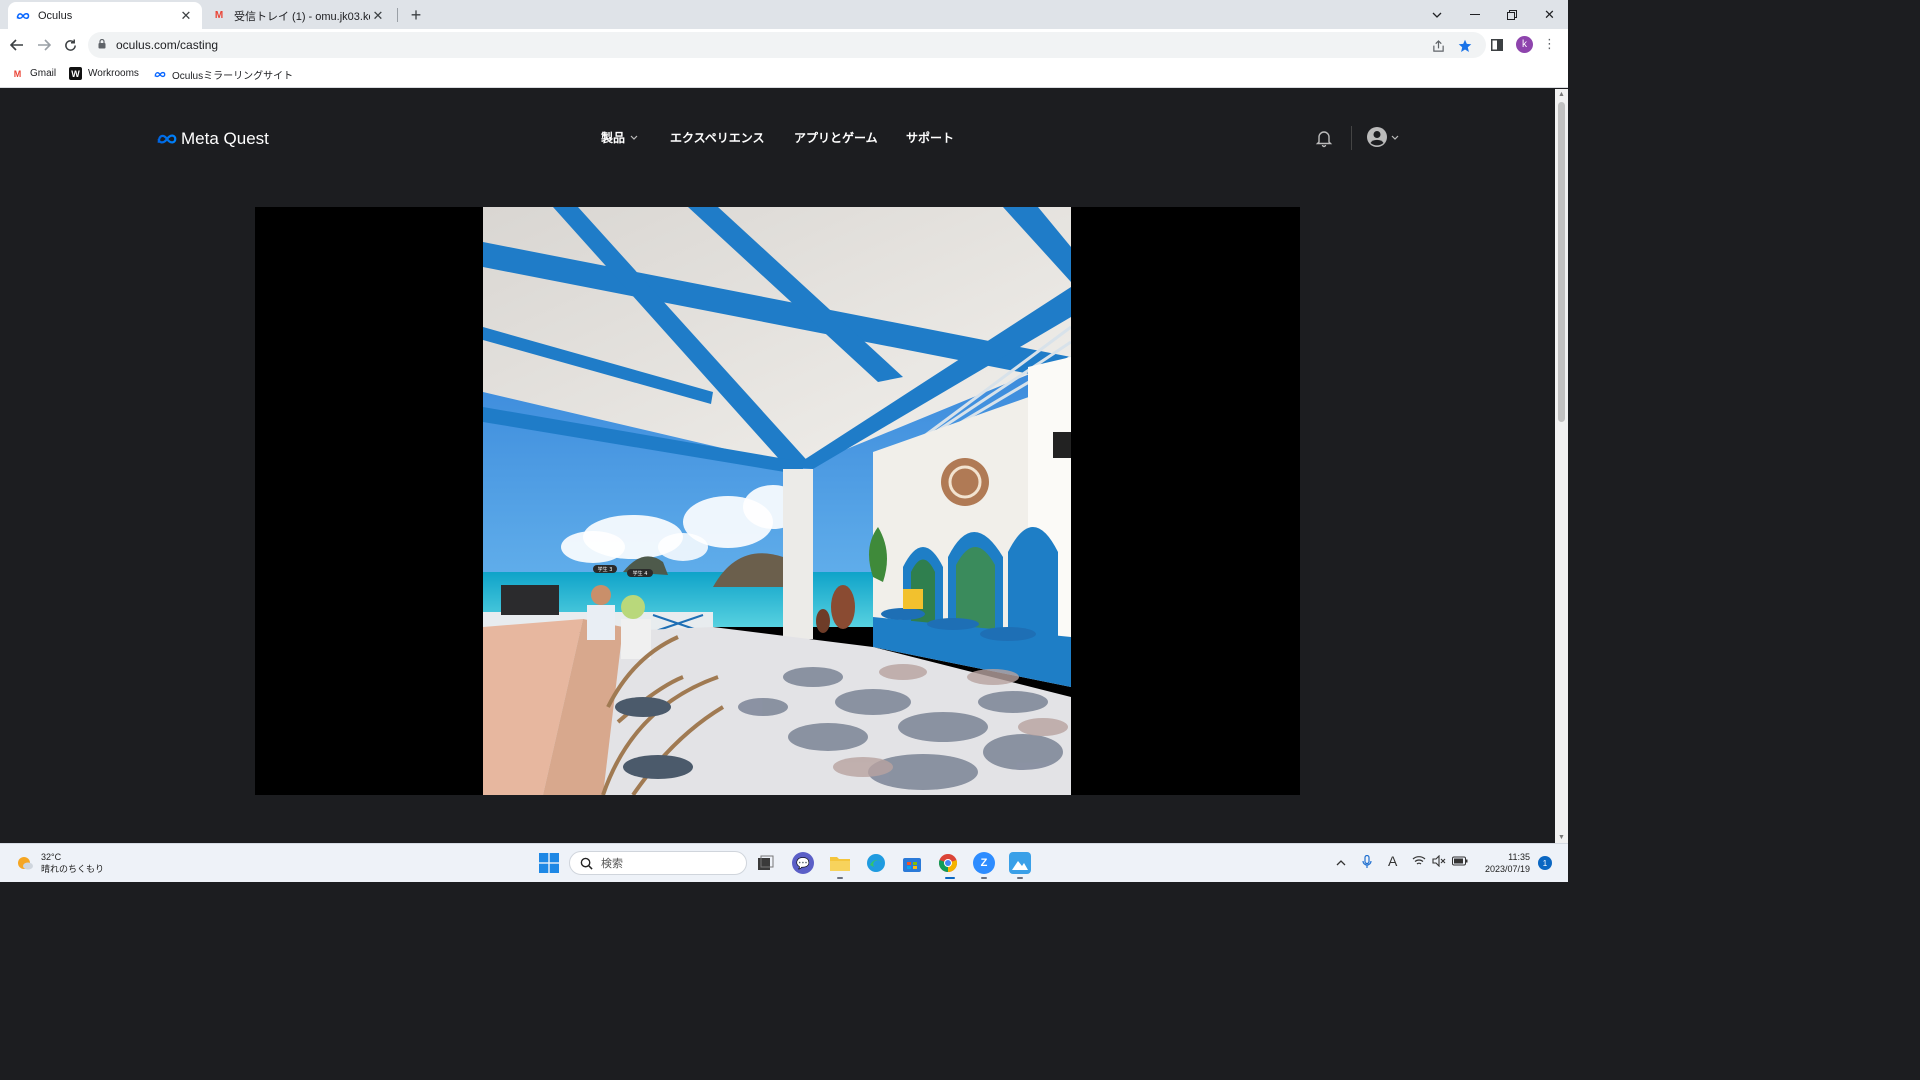  I want to click on avatar-tag: 学生 4, so click(640, 573).